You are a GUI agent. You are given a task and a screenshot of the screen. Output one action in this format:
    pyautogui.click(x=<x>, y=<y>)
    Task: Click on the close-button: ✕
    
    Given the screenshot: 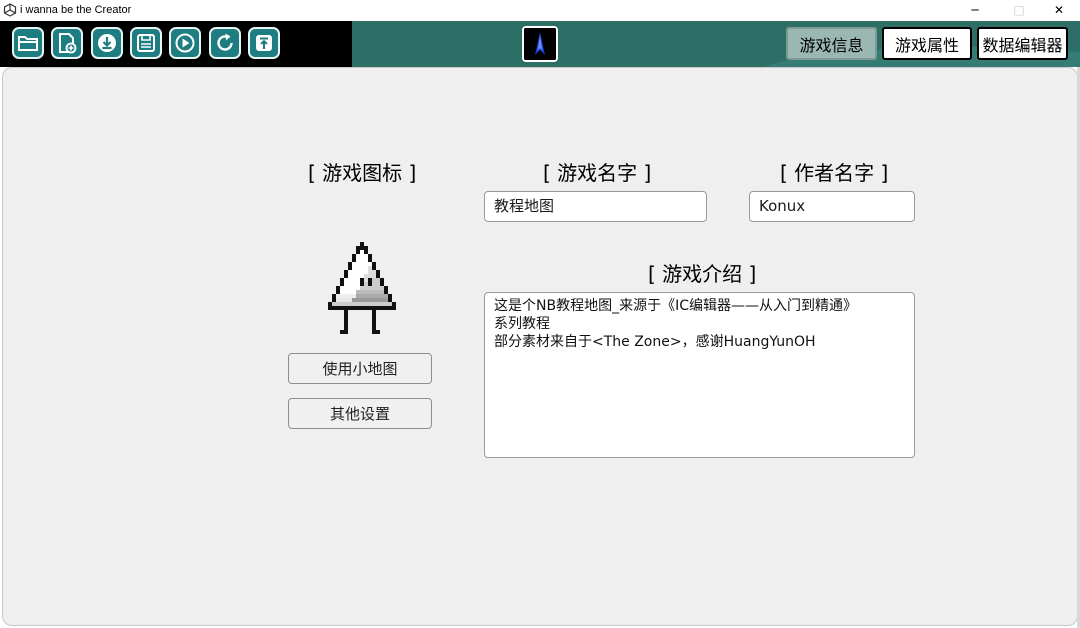 What is the action you would take?
    pyautogui.click(x=1059, y=10)
    